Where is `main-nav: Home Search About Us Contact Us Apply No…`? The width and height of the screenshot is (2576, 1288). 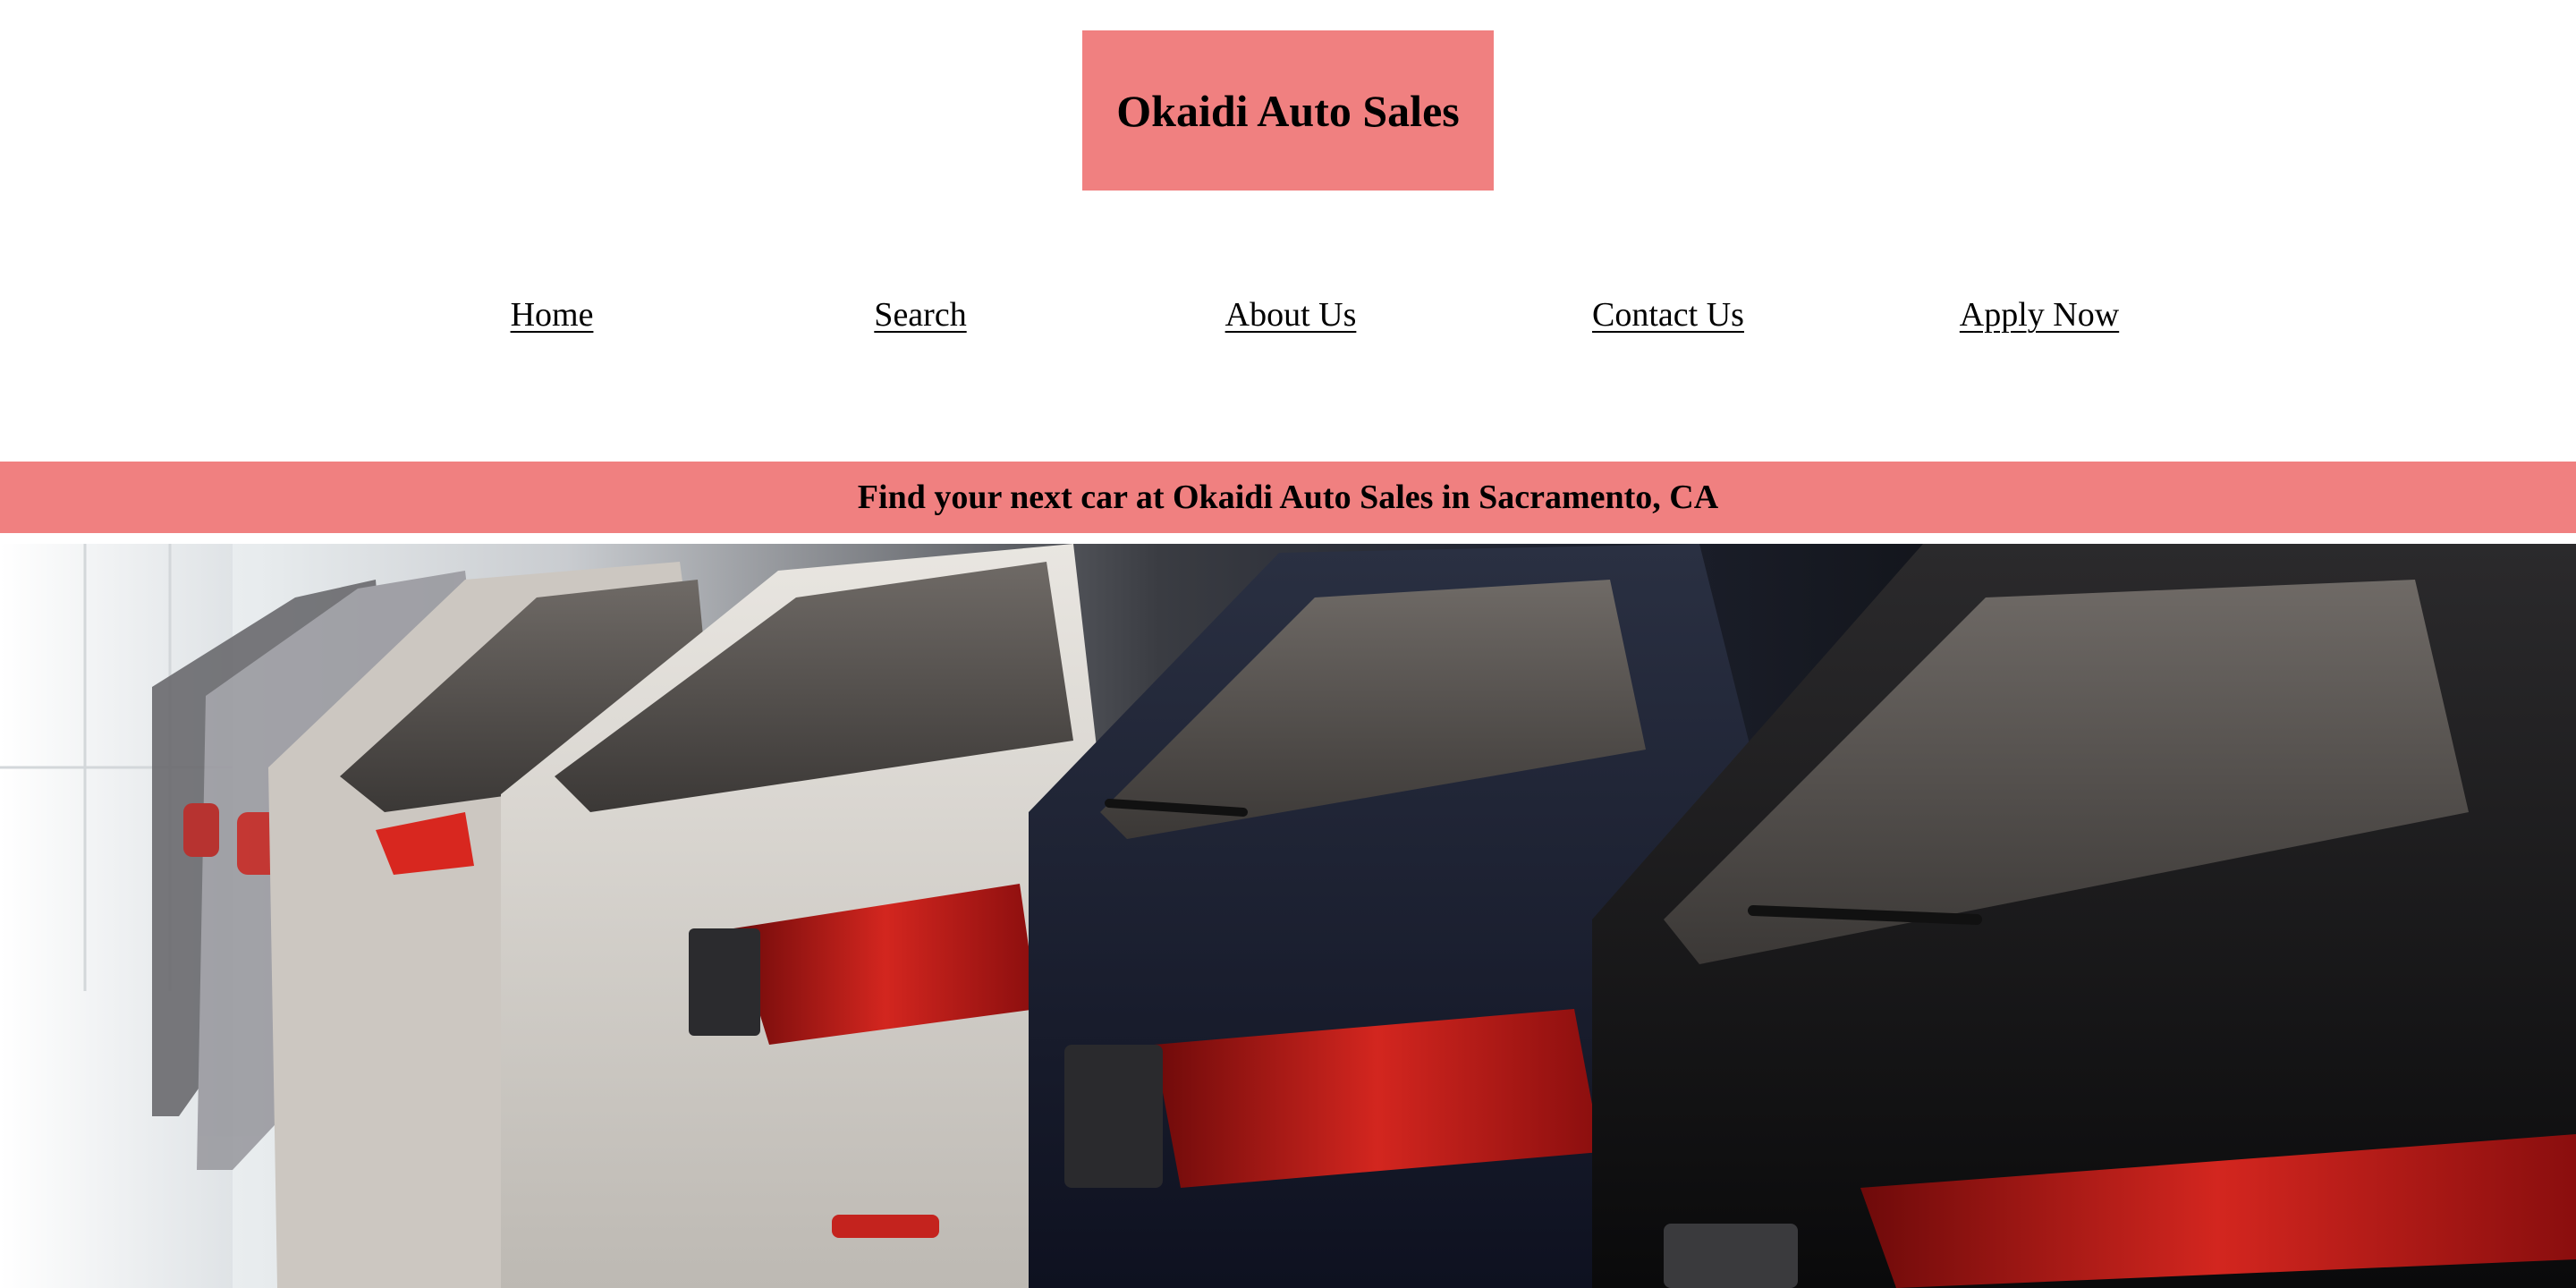 main-nav: Home Search About Us Contact Us Apply No… is located at coordinates (1288, 327).